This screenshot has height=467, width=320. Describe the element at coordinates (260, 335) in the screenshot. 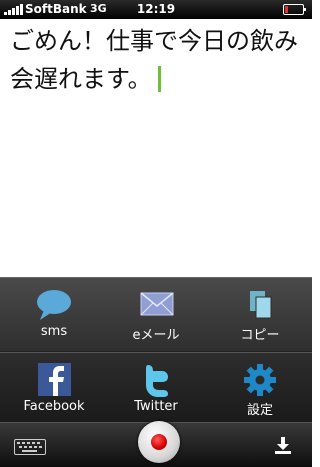

I see `copy-label: コピー` at that location.